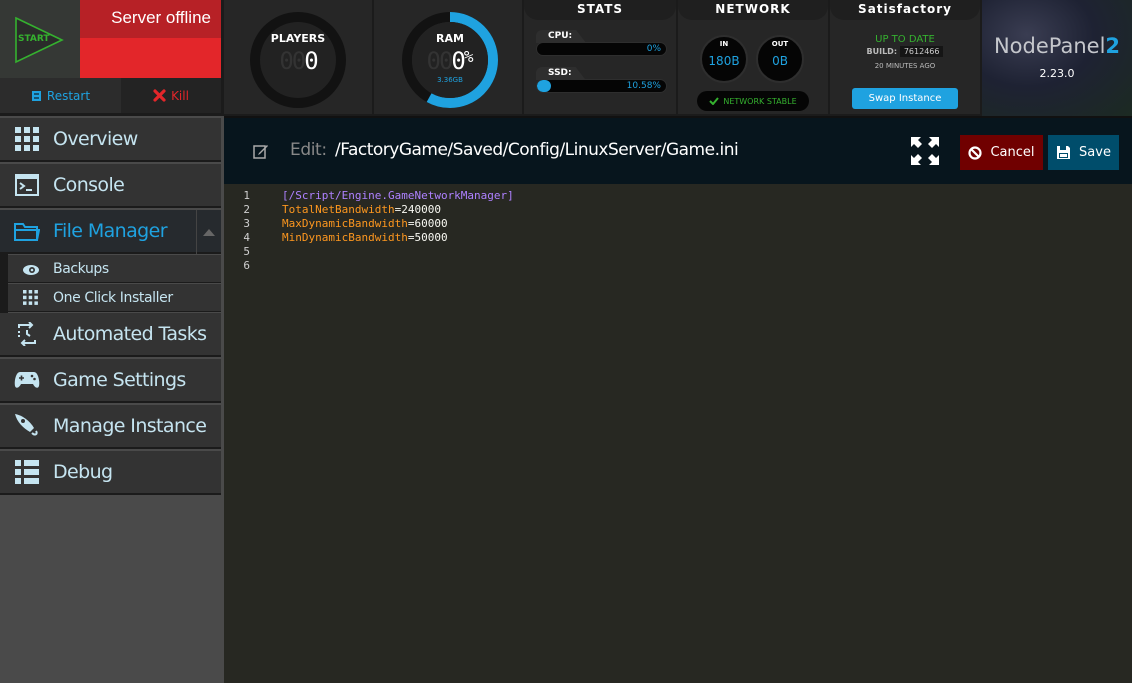 The height and width of the screenshot is (683, 1132). Describe the element at coordinates (1057, 46) in the screenshot. I see `brand-logo: NodePanel2` at that location.